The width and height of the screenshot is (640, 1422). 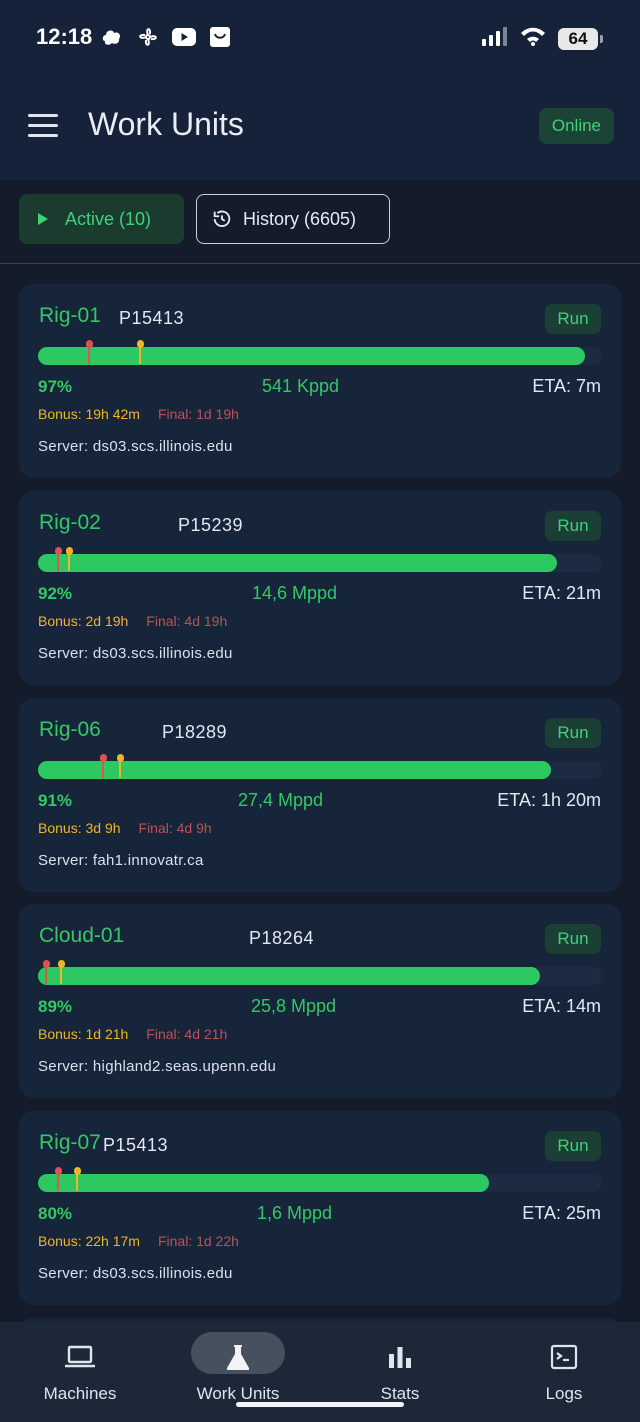 What do you see at coordinates (175, 828) in the screenshot?
I see `final-time: Final: 4d 9h` at bounding box center [175, 828].